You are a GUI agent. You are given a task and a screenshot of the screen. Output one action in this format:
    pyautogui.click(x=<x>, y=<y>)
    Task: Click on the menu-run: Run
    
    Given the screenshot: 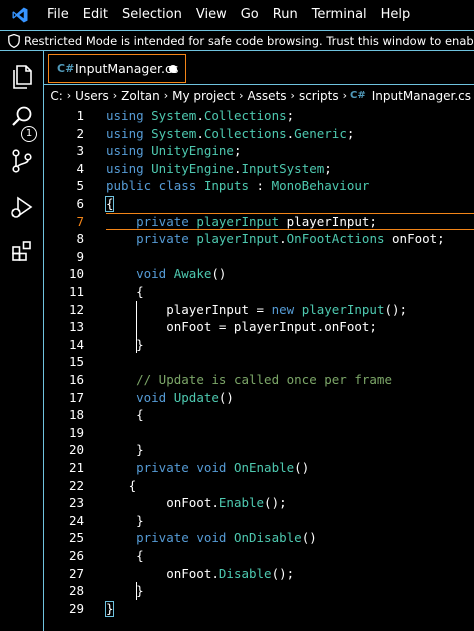 What is the action you would take?
    pyautogui.click(x=285, y=15)
    